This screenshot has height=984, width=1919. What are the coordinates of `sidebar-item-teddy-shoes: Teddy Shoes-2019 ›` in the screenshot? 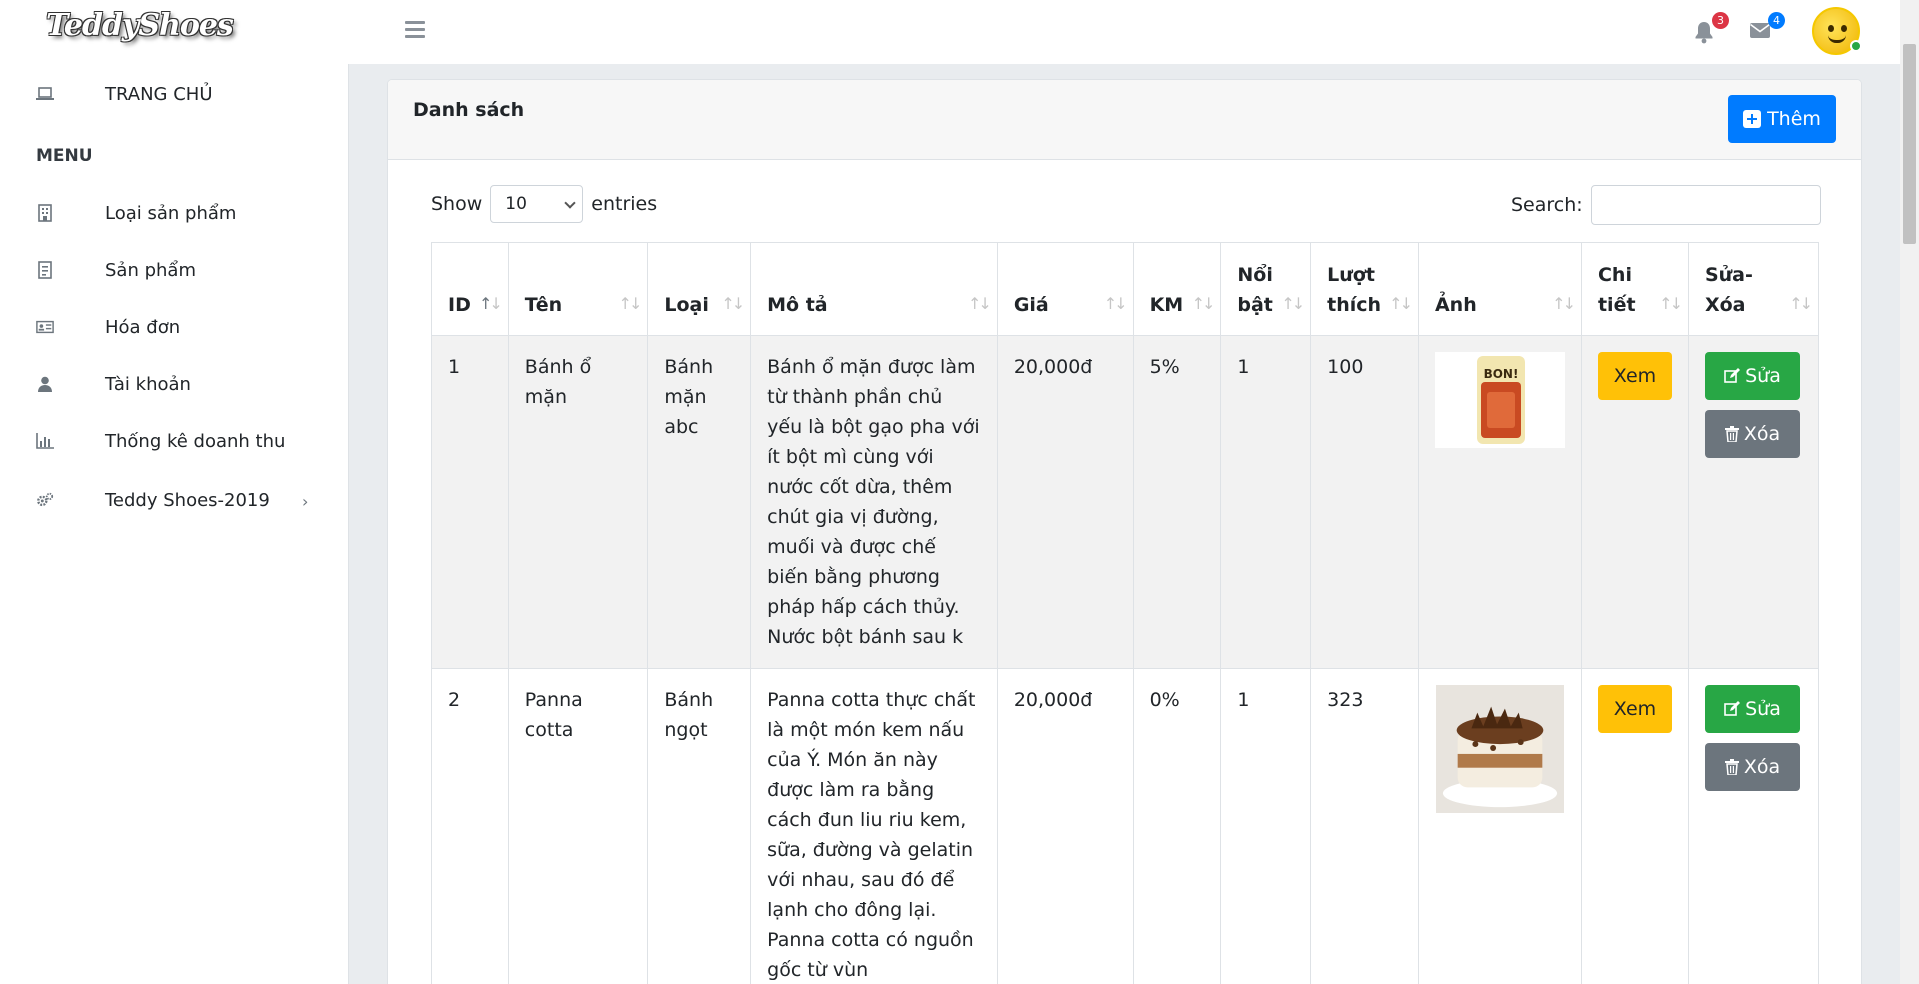 It's located at (174, 500).